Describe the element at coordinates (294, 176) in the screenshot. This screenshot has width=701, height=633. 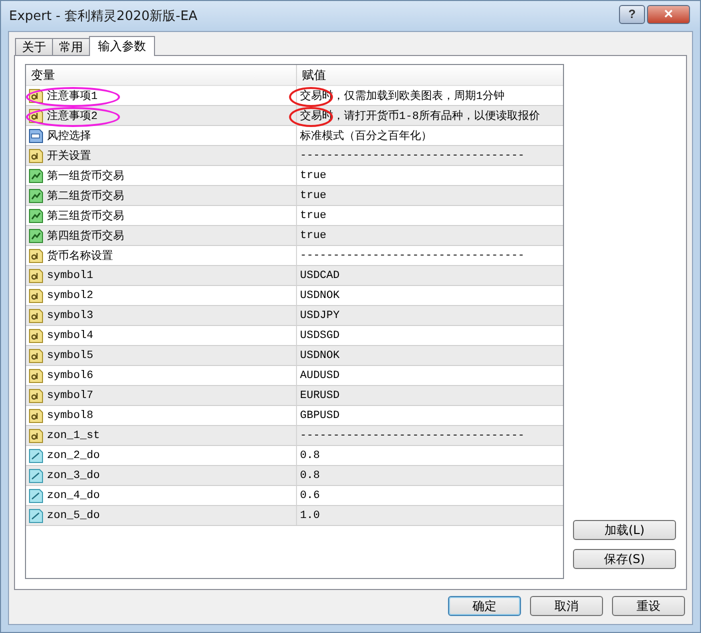
I see `table-row: 第一组货币交易 true` at that location.